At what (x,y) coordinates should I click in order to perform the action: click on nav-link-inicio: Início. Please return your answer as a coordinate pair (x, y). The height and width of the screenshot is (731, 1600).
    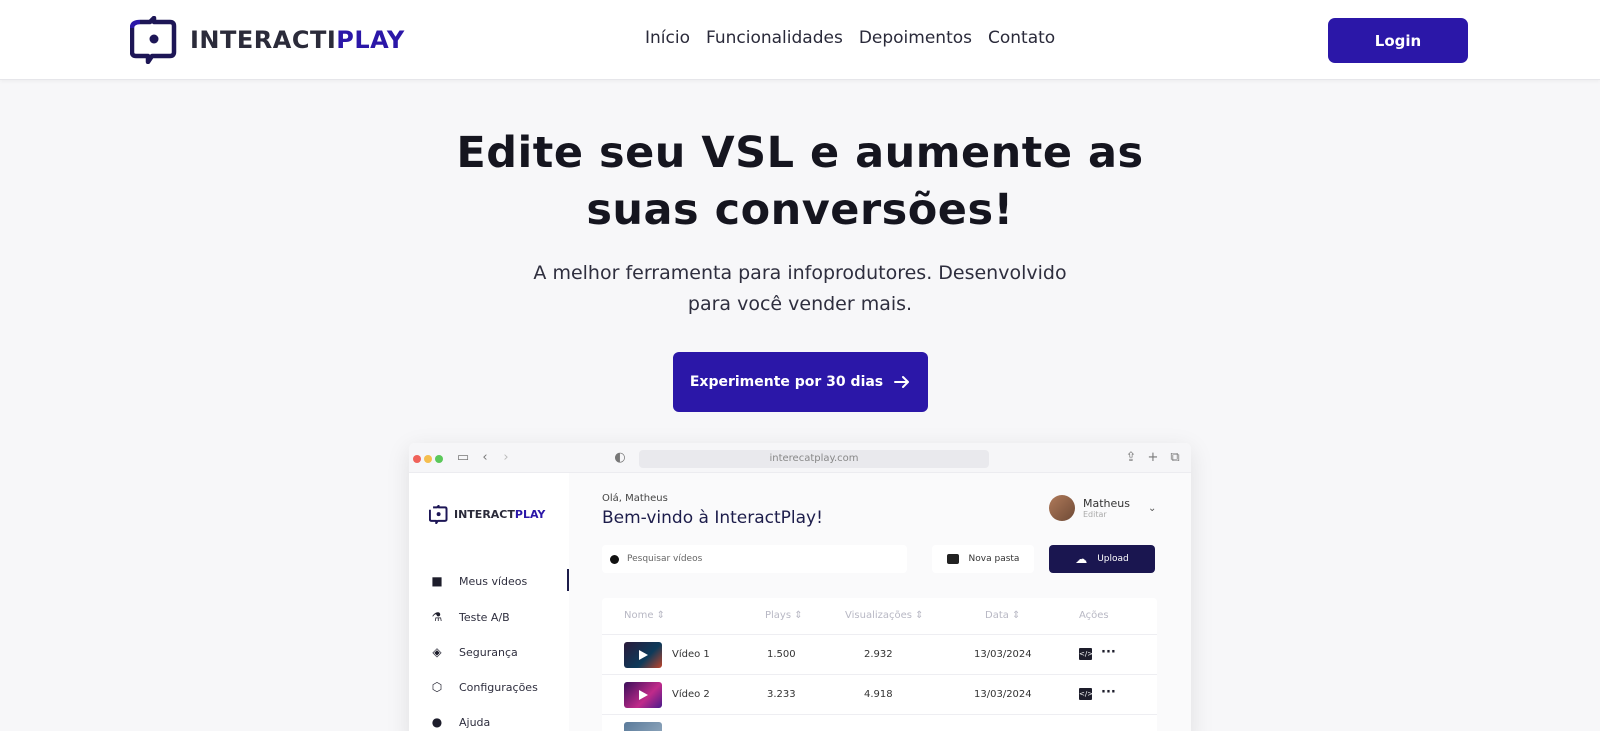
    Looking at the image, I should click on (667, 38).